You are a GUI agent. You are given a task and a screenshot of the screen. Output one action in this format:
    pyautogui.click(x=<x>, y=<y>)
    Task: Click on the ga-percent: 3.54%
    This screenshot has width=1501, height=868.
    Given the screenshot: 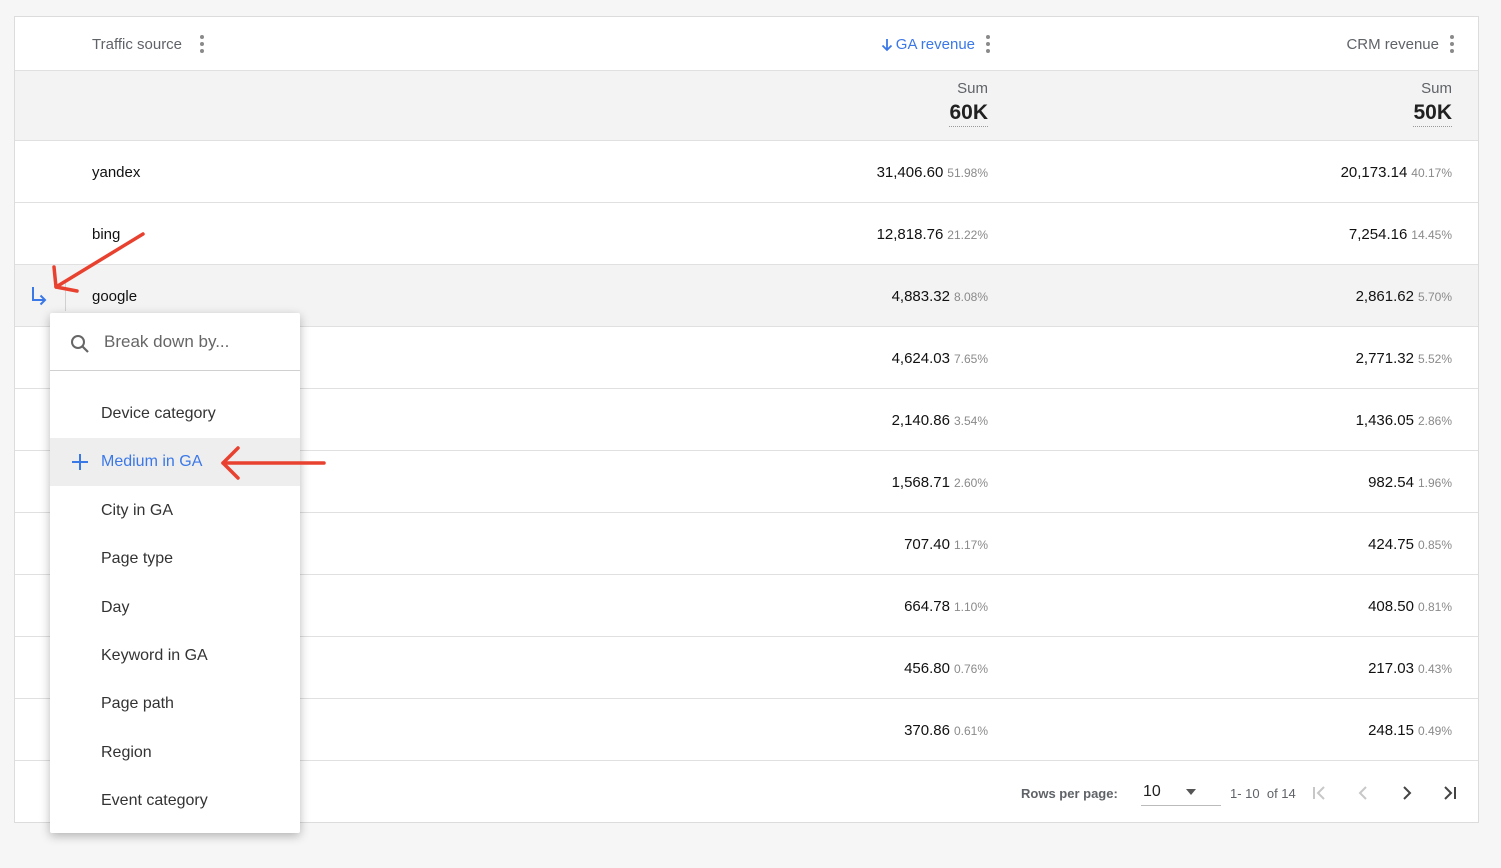 What is the action you would take?
    pyautogui.click(x=970, y=421)
    